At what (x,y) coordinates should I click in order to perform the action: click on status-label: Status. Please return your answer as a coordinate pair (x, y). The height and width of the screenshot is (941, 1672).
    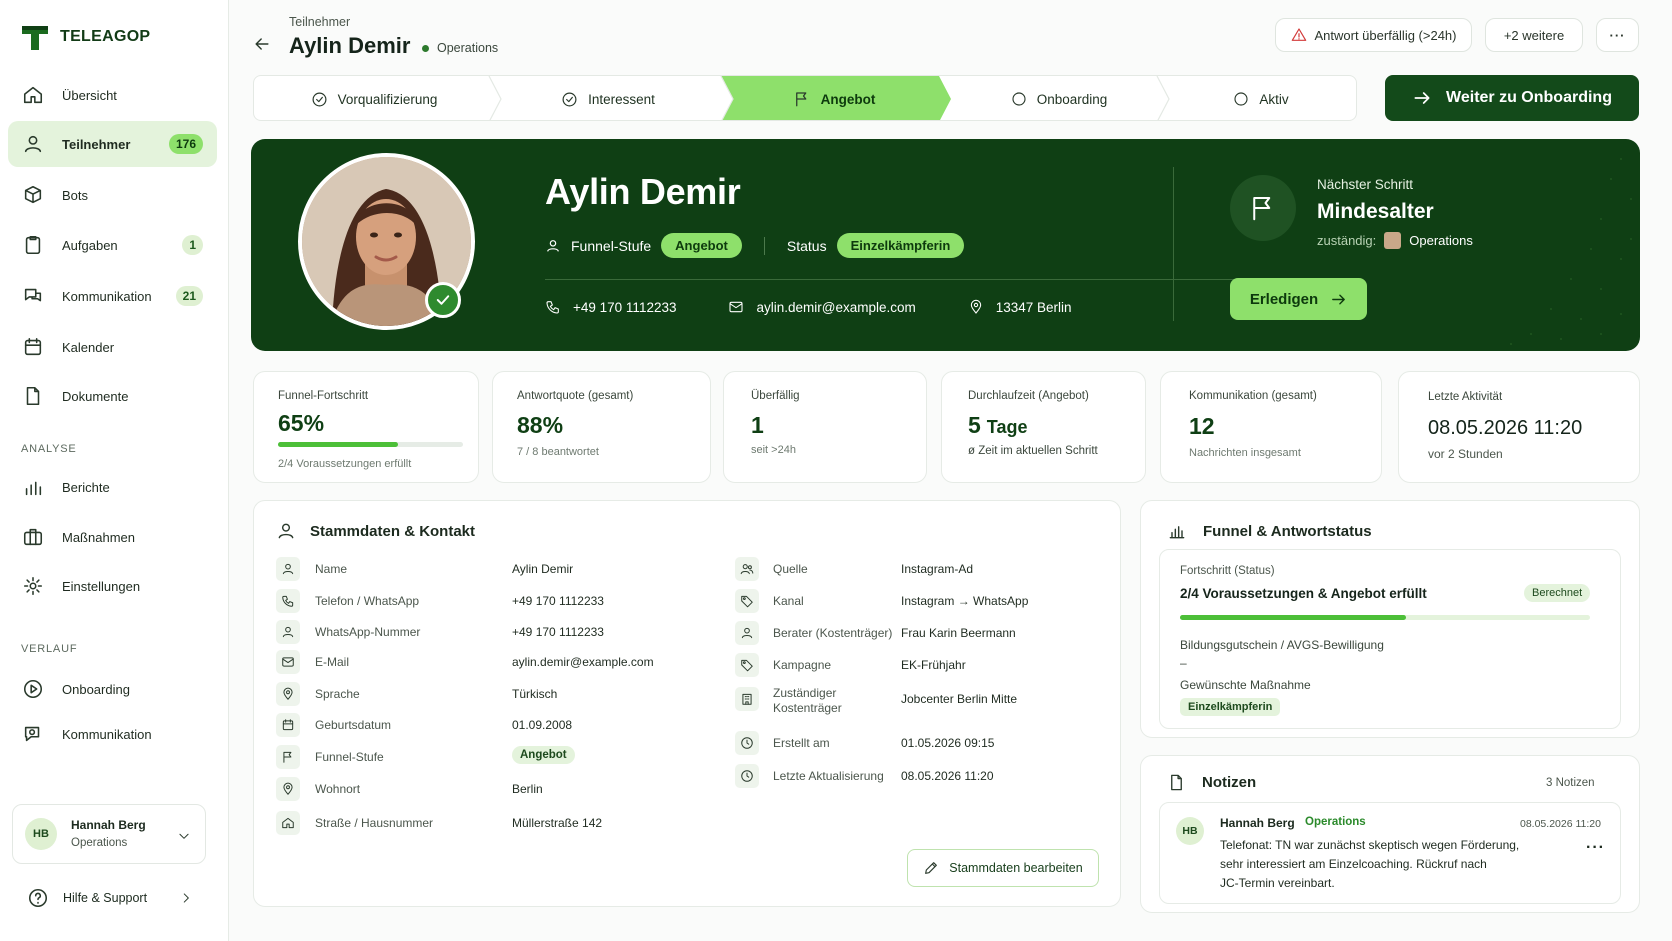
    Looking at the image, I should click on (806, 245).